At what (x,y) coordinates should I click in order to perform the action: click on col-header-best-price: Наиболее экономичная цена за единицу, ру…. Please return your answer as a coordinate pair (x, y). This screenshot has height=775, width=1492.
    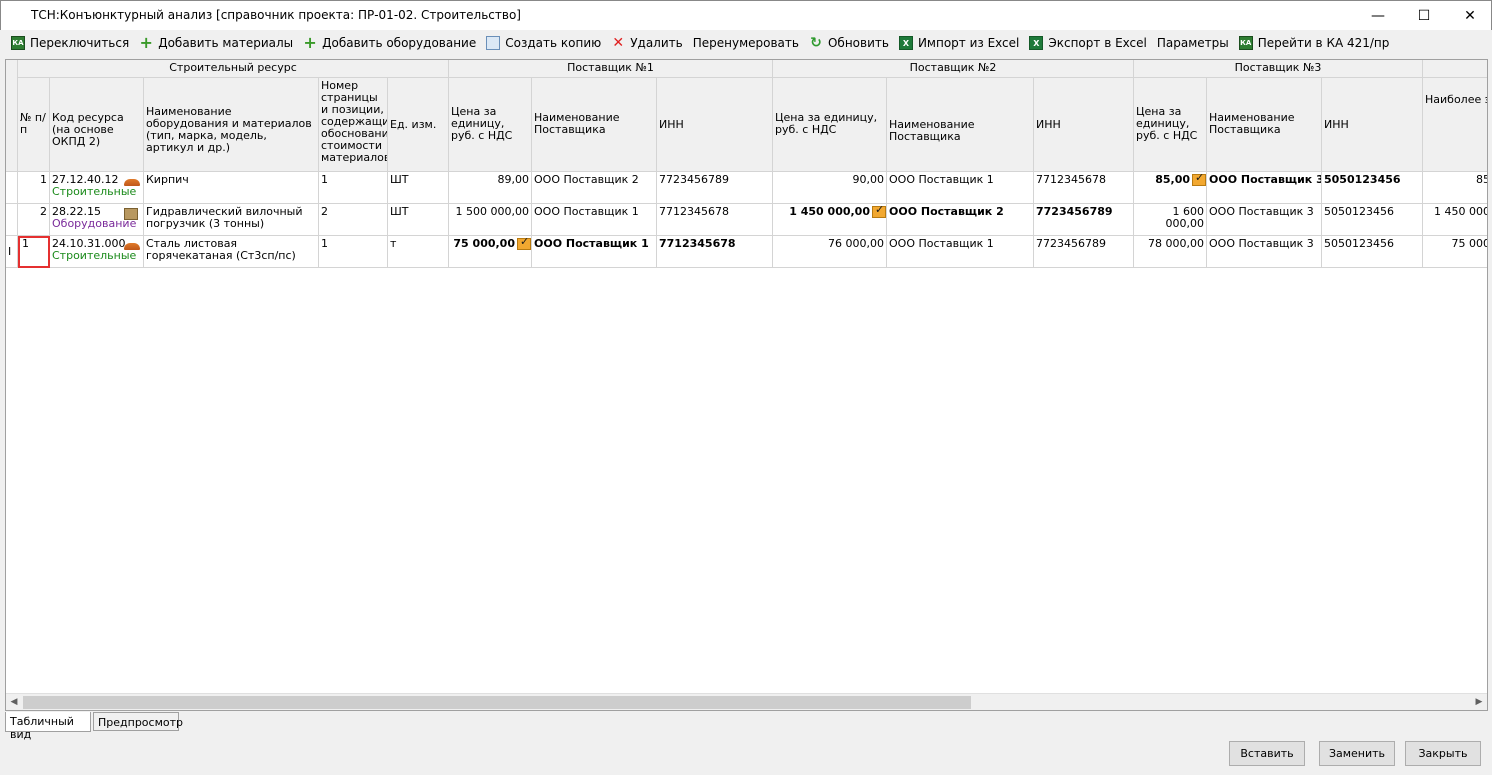
    Looking at the image, I should click on (1455, 125).